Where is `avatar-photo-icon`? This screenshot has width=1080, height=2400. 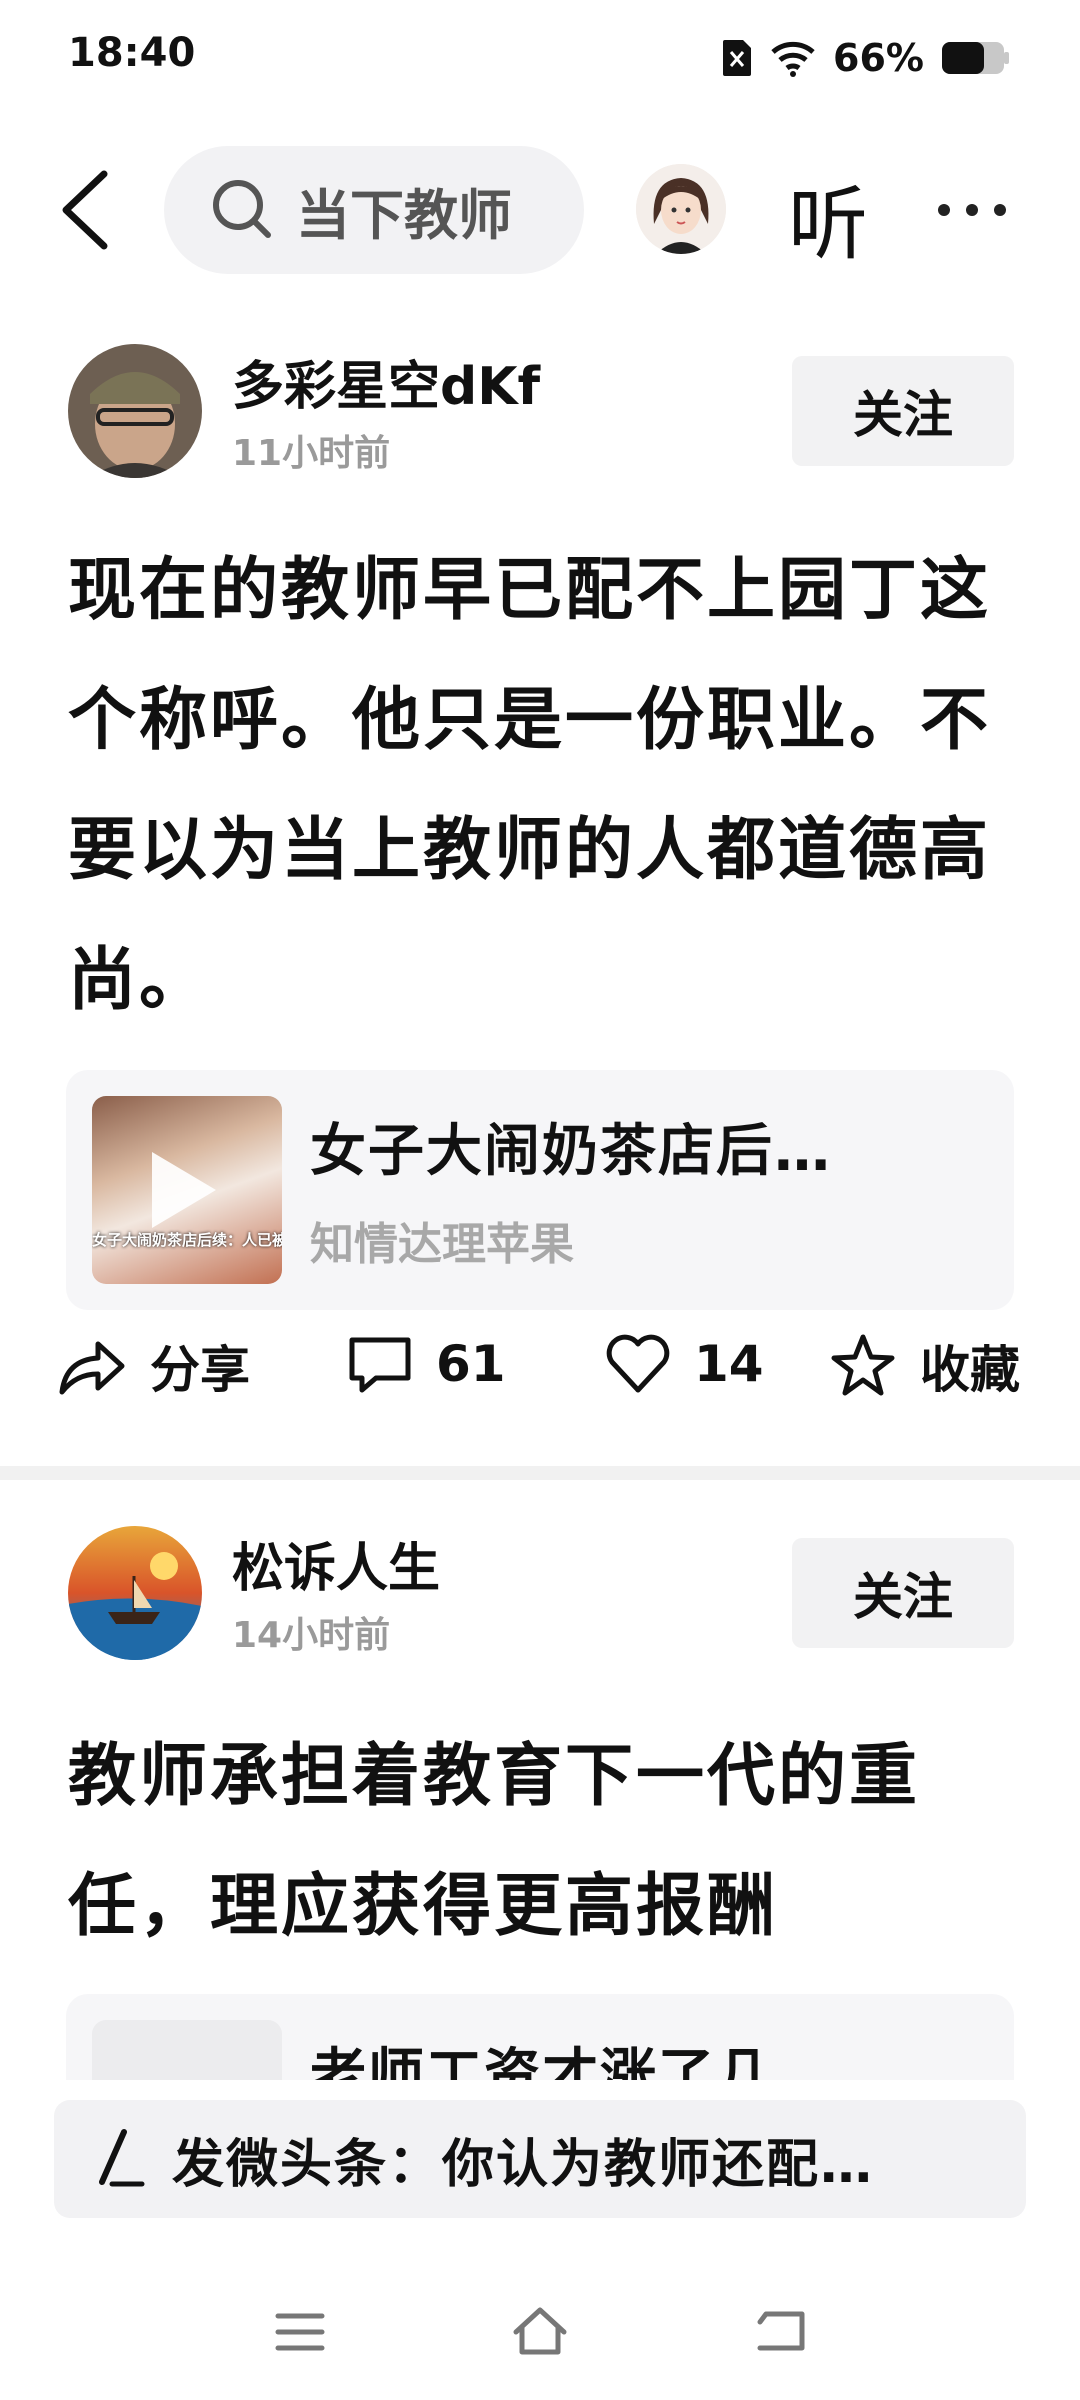 avatar-photo-icon is located at coordinates (135, 411).